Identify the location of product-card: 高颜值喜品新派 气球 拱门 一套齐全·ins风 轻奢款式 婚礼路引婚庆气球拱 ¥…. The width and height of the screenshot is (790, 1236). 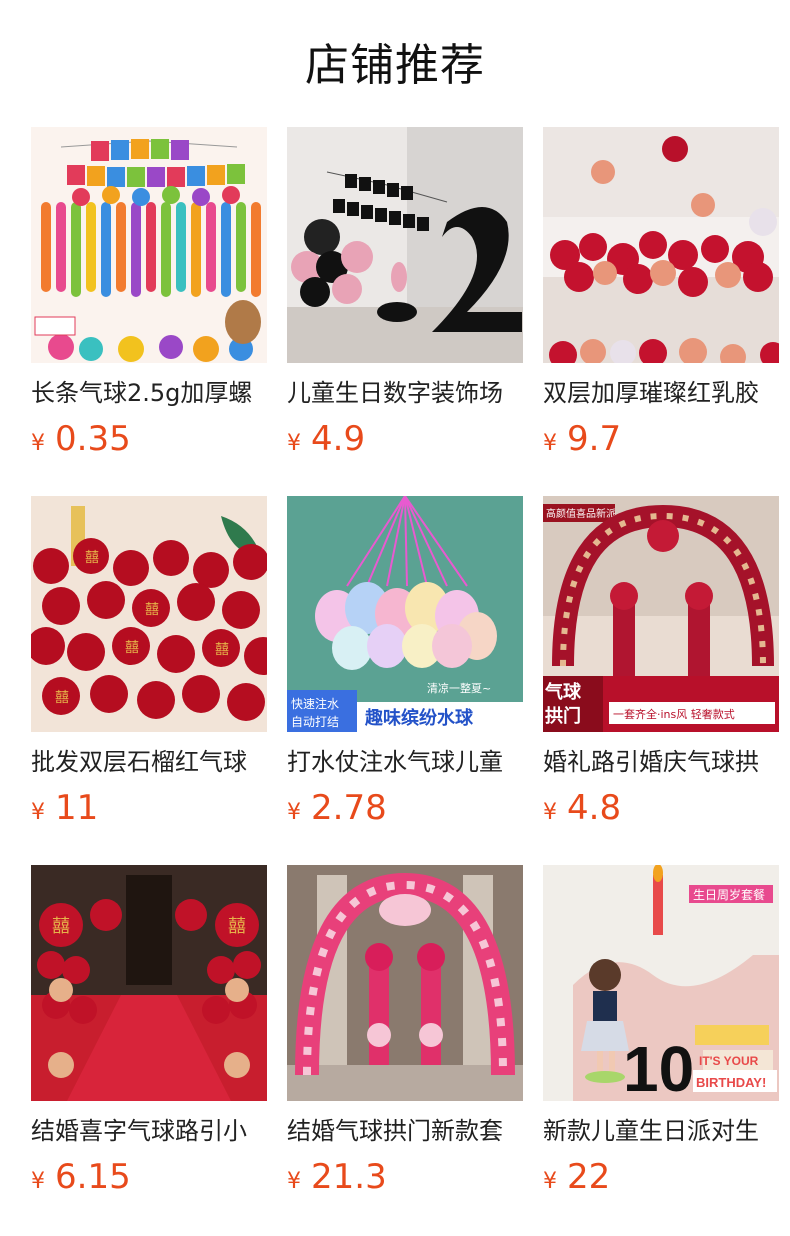
(661, 666).